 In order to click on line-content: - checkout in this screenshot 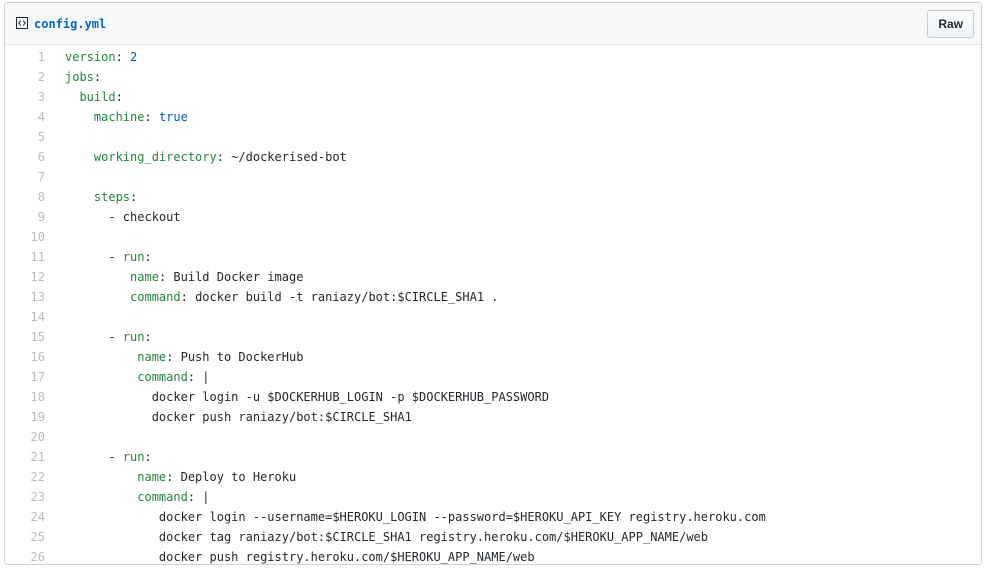, I will do `click(513, 217)`.